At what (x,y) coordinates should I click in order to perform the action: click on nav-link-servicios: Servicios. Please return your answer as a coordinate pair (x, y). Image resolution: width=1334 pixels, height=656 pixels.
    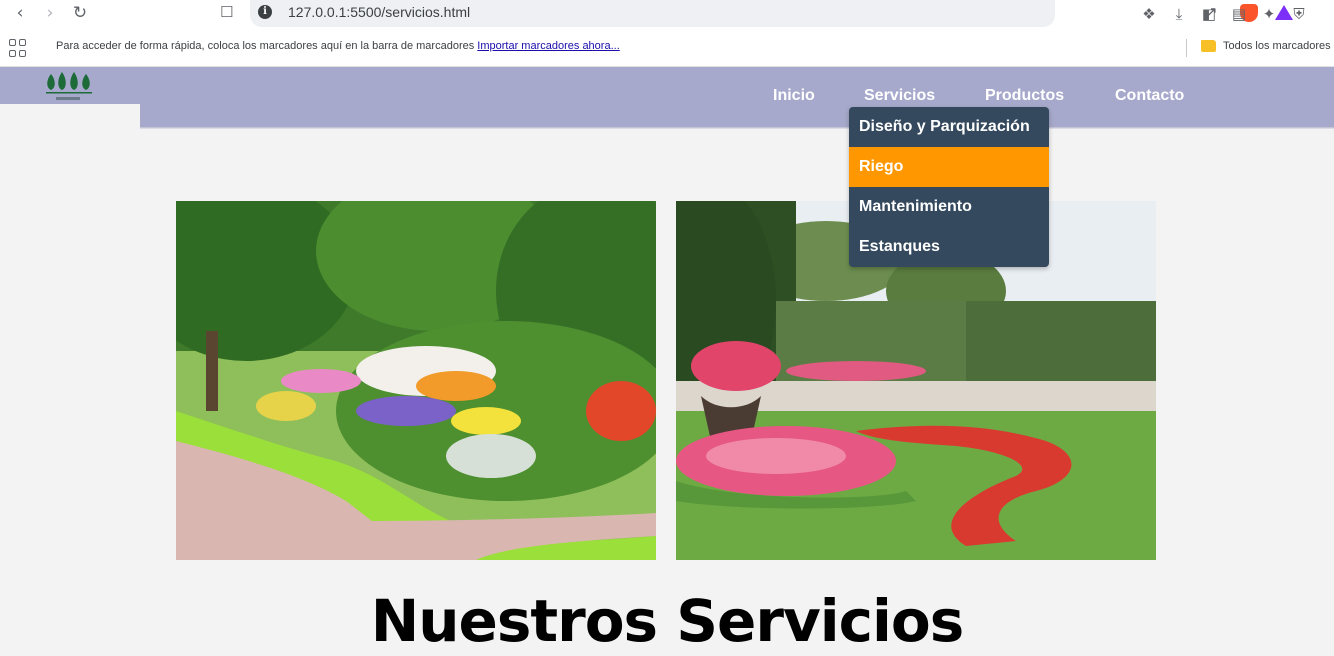
    Looking at the image, I should click on (899, 96).